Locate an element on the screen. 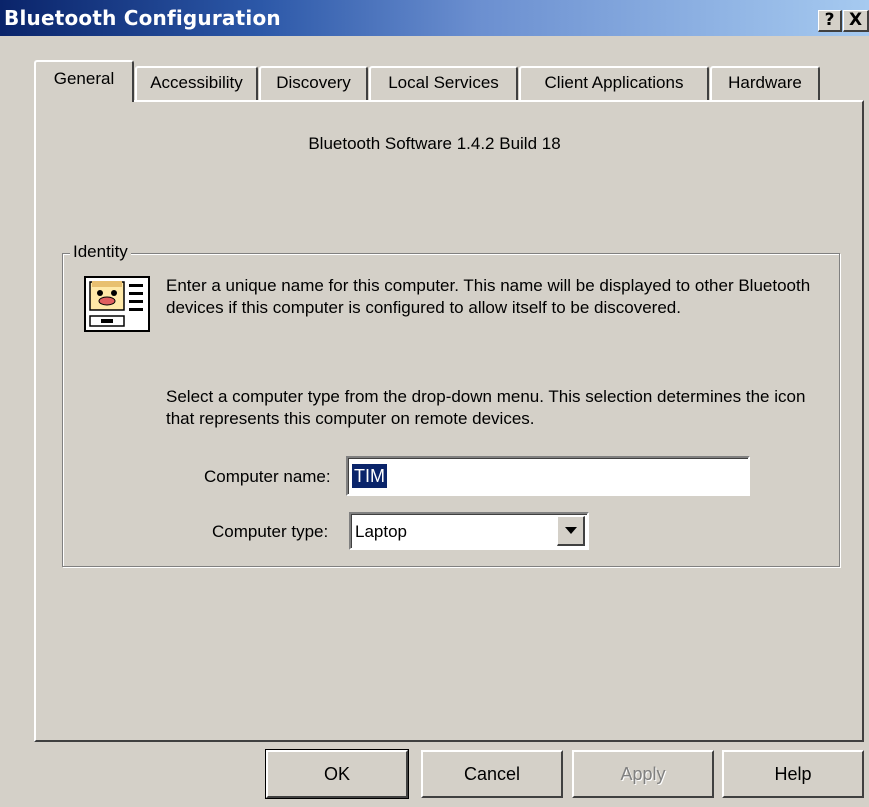  close-button: X is located at coordinates (856, 21).